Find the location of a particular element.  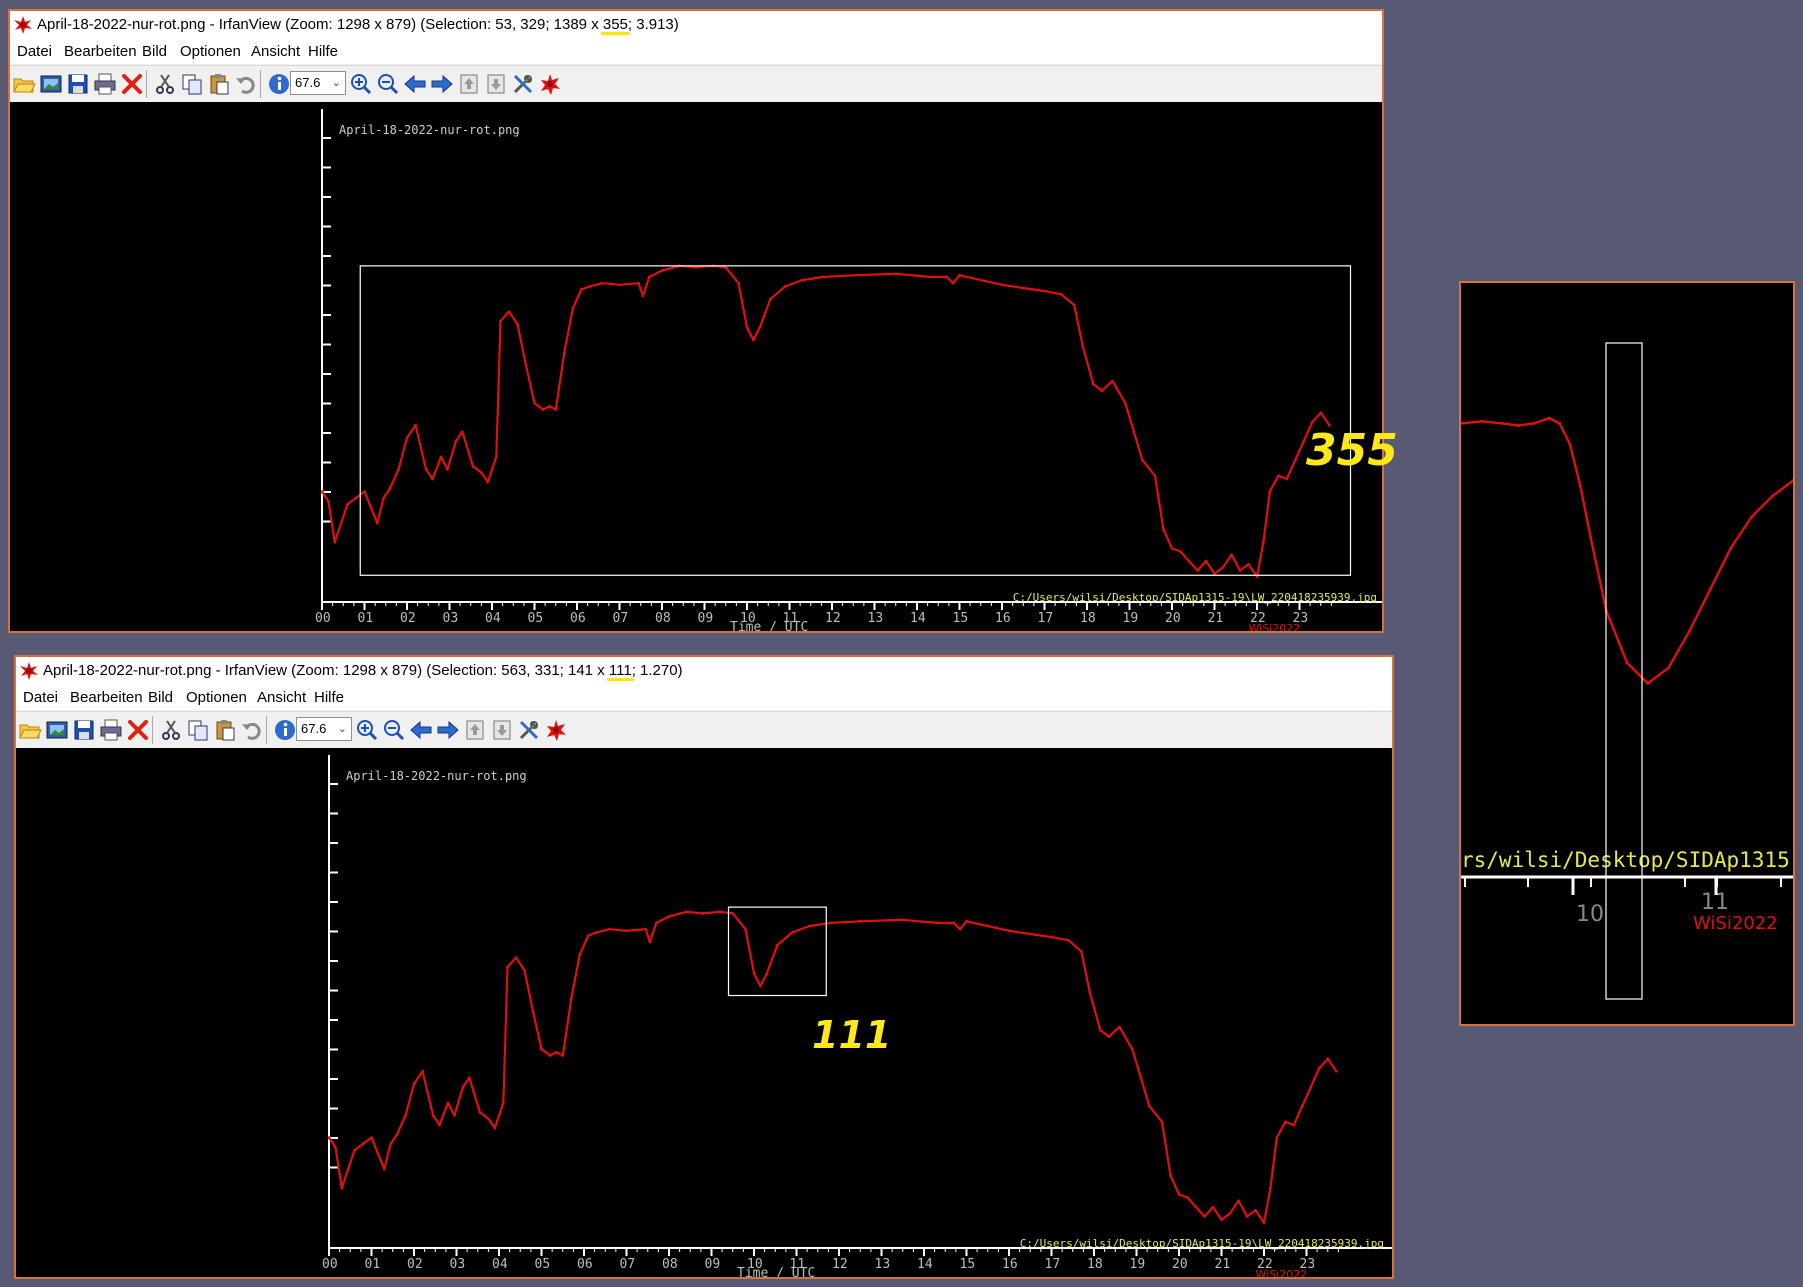

selection-rectangle is located at coordinates (777, 951).